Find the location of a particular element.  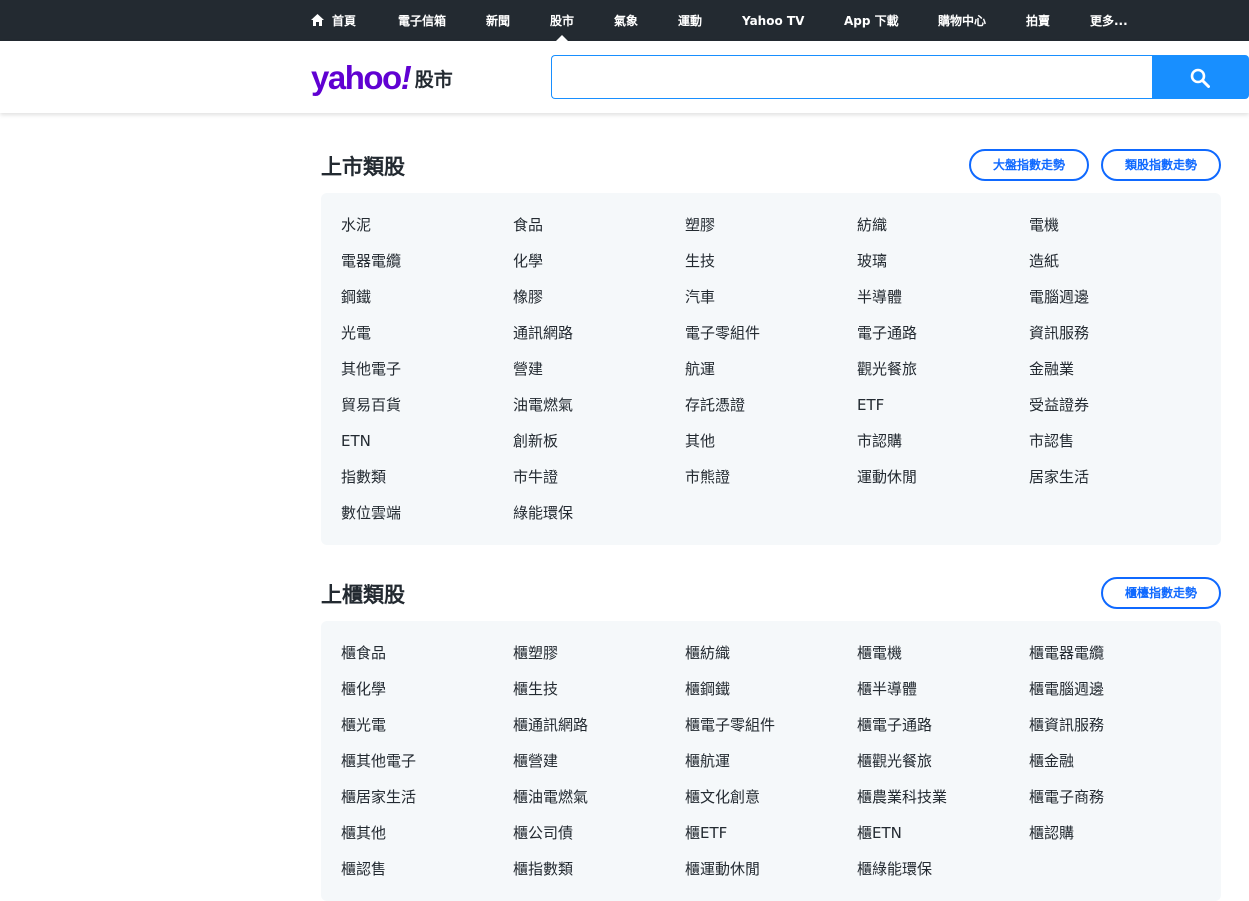

sector-link: 玻璃 is located at coordinates (943, 261).